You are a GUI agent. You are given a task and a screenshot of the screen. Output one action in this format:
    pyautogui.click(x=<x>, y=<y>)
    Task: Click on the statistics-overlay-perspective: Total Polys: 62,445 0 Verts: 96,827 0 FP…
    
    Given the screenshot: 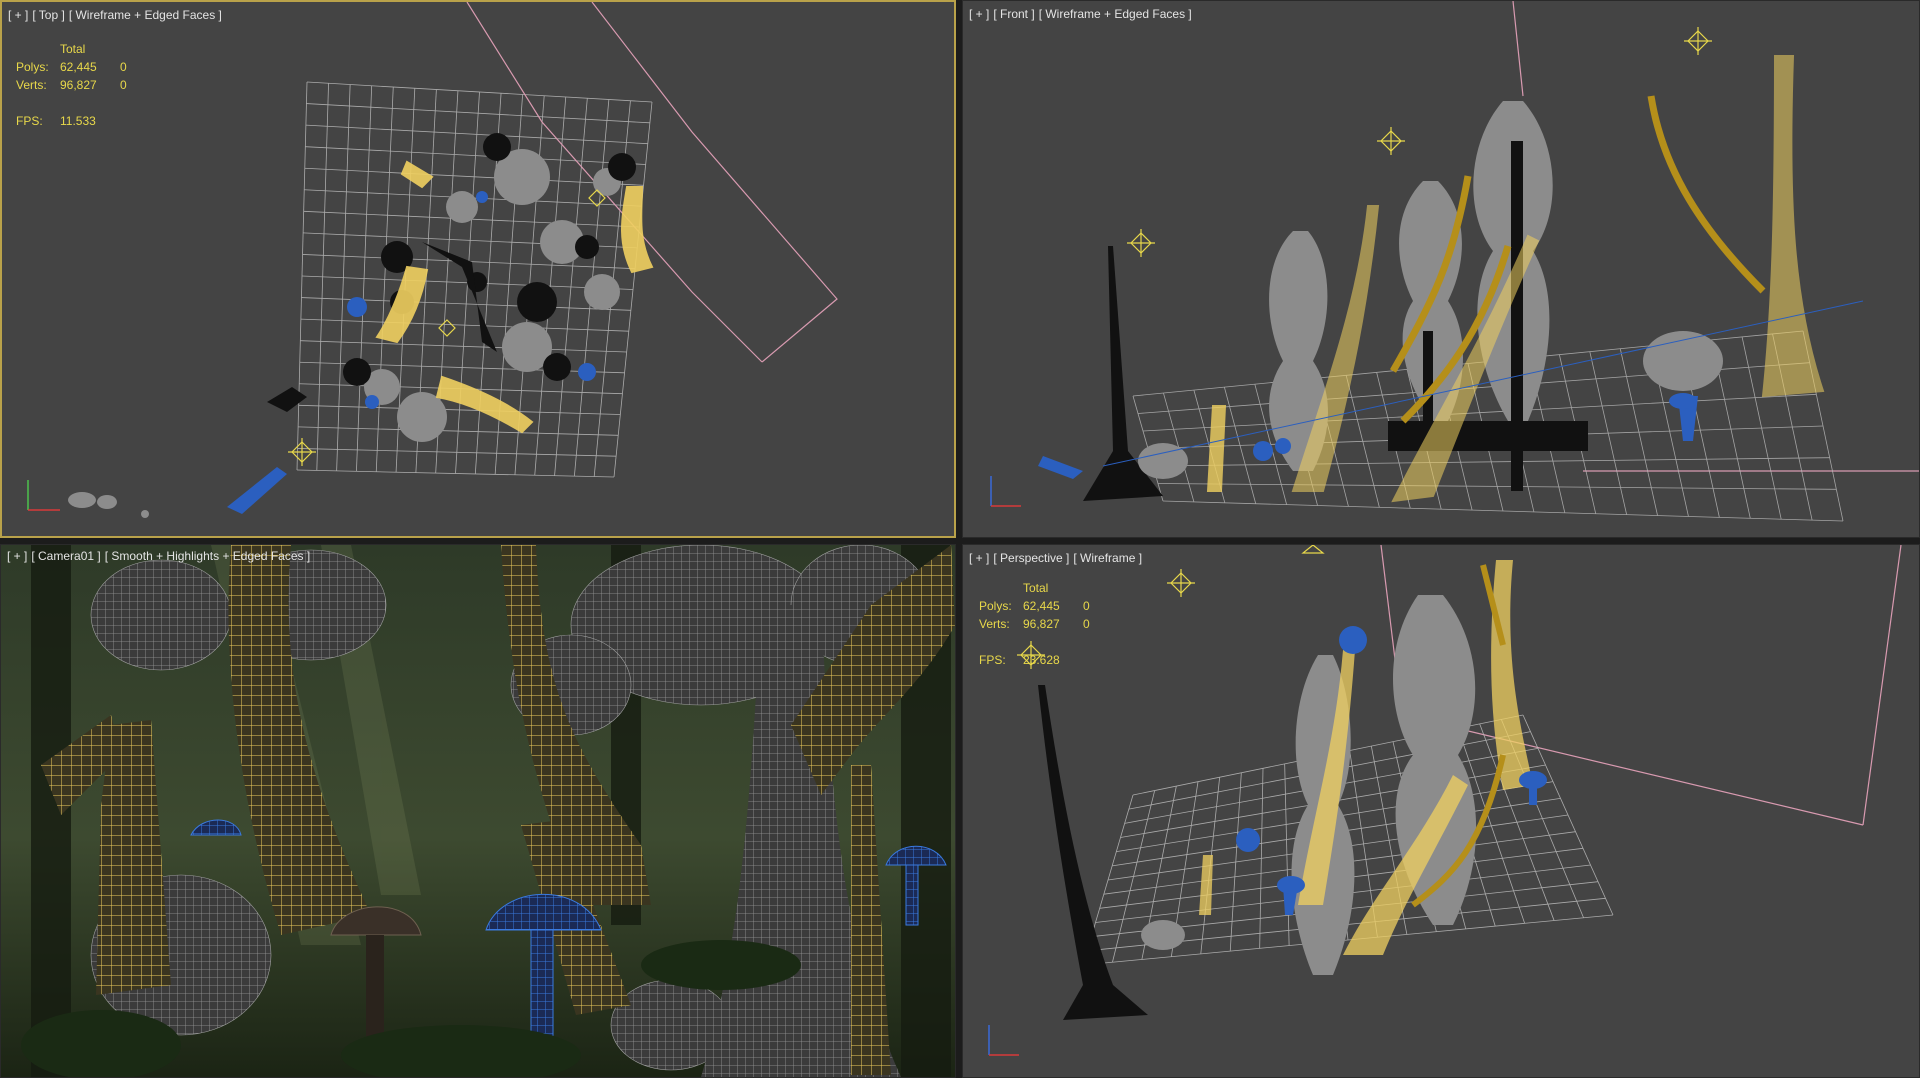 What is the action you would take?
    pyautogui.click(x=1054, y=626)
    